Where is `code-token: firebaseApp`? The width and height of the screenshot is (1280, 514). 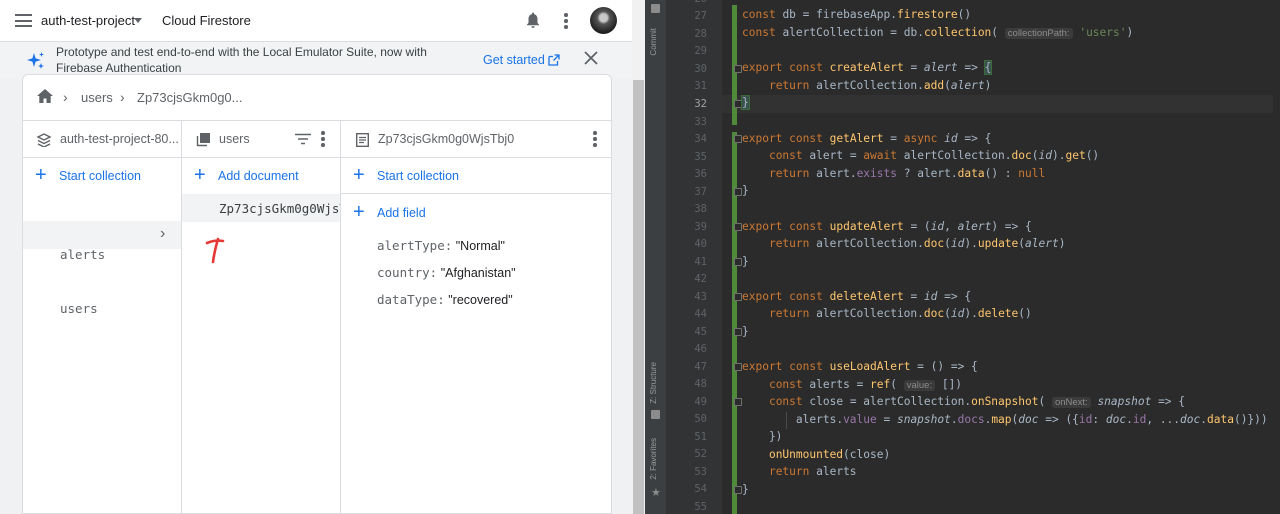 code-token: firebaseApp is located at coordinates (853, 14).